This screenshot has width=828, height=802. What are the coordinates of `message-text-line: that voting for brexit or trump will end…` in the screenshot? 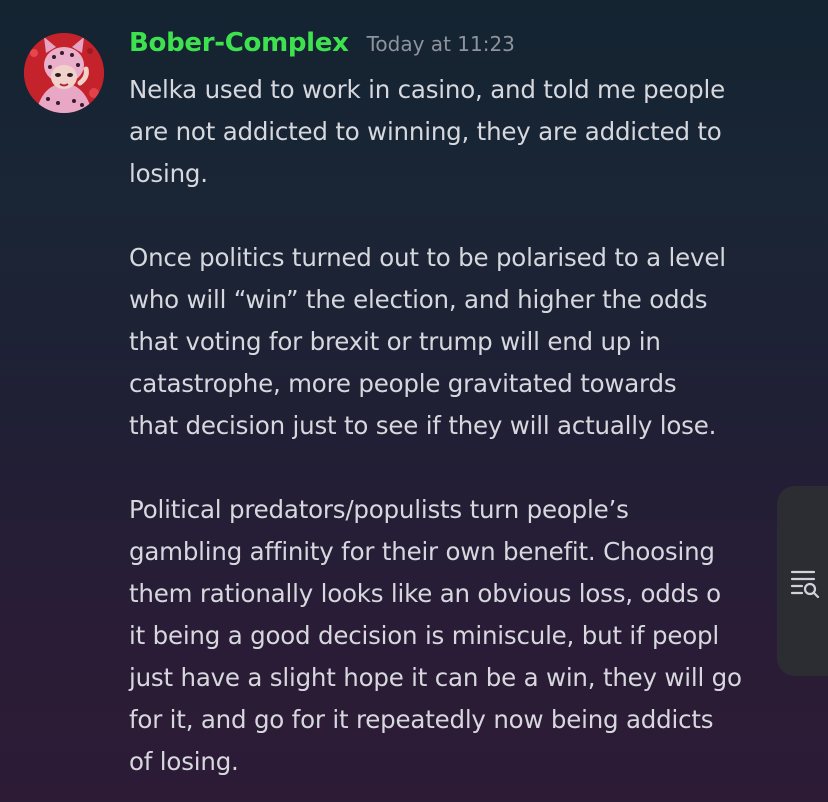 It's located at (395, 341).